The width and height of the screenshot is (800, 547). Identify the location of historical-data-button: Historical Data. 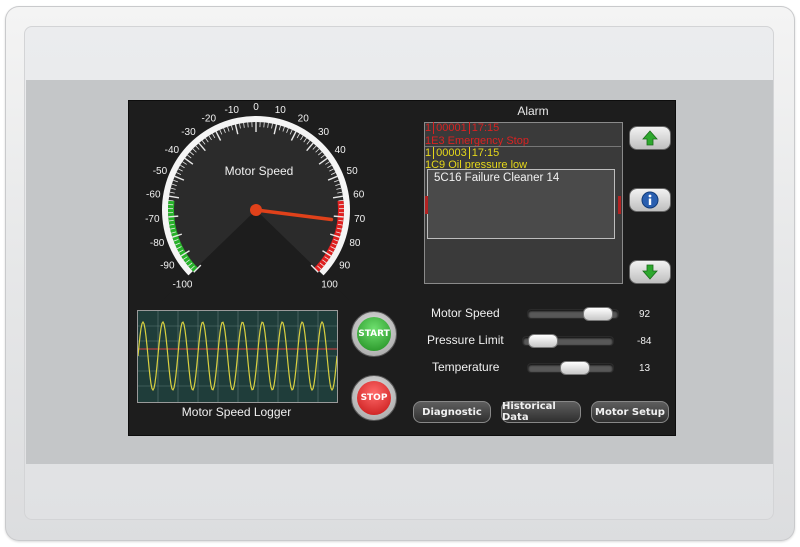
(541, 412).